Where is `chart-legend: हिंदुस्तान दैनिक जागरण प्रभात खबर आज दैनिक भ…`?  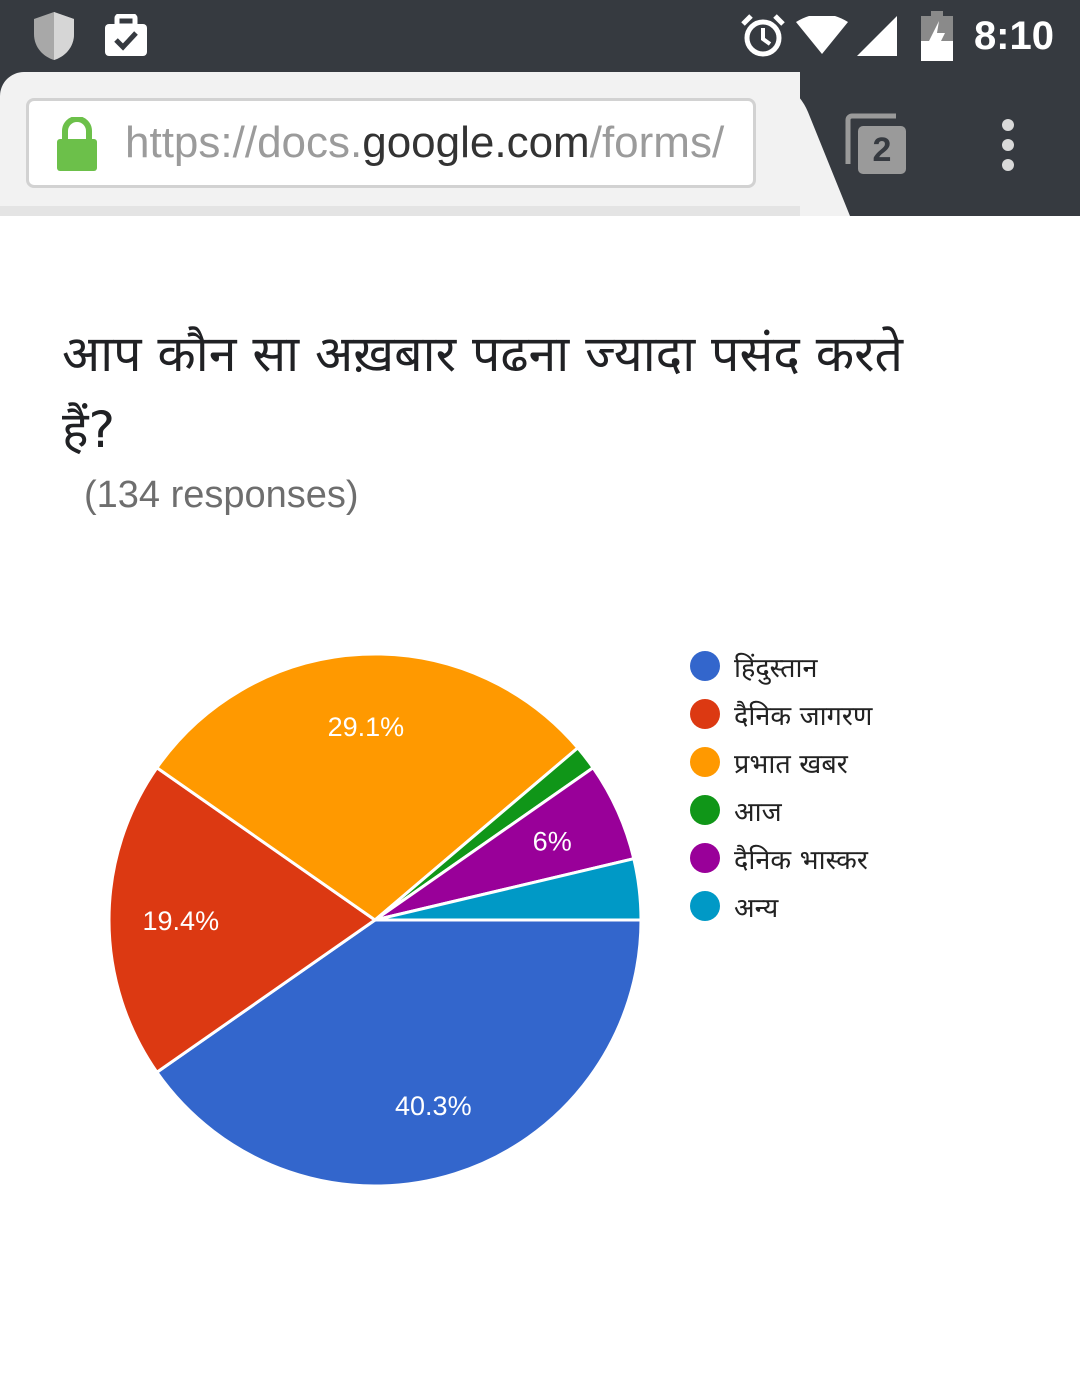
chart-legend: हिंदुस्तान दैनिक जागरण प्रभात खबर आज दैनिक भ… is located at coordinates (781, 786).